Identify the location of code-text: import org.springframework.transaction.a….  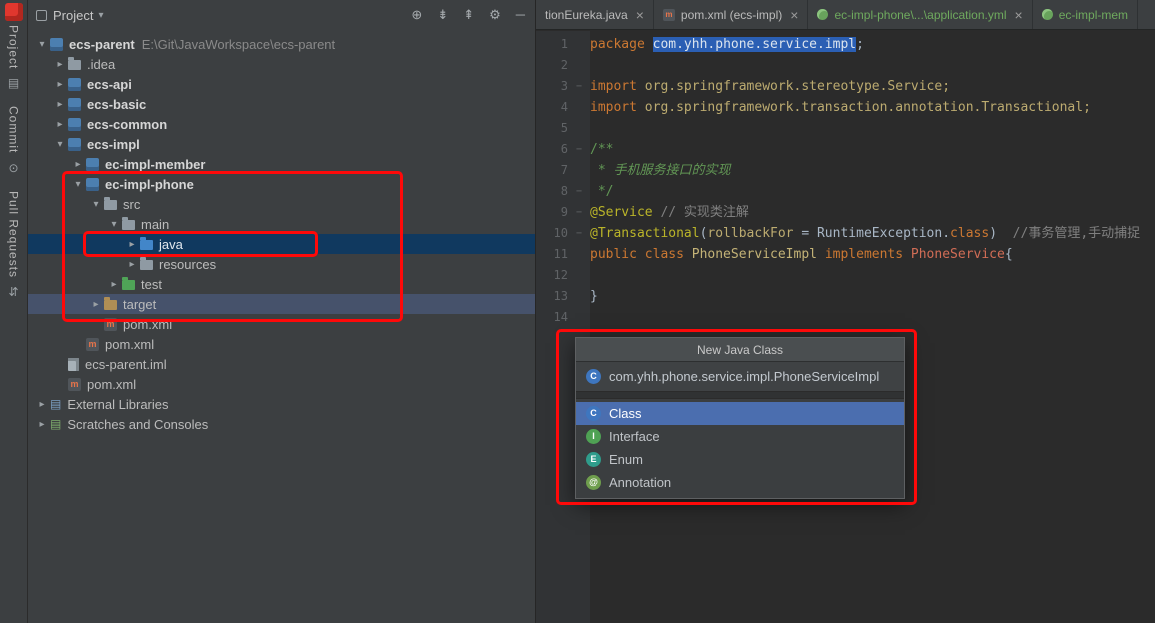
(840, 107).